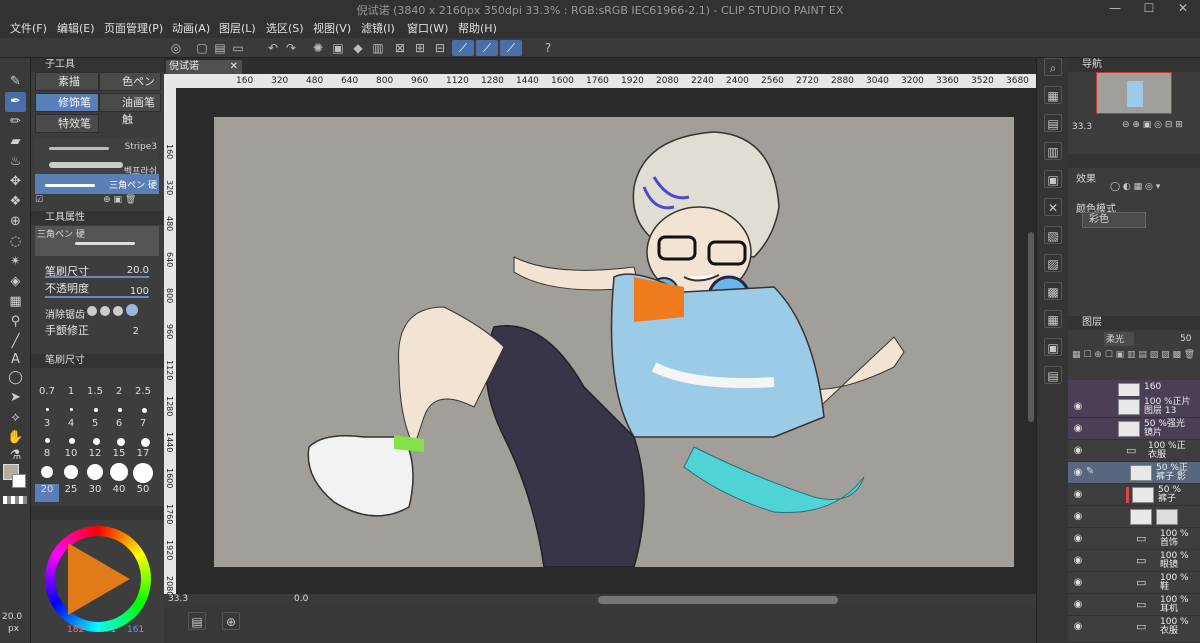  Describe the element at coordinates (71, 427) in the screenshot. I see `size-preset: 4` at that location.